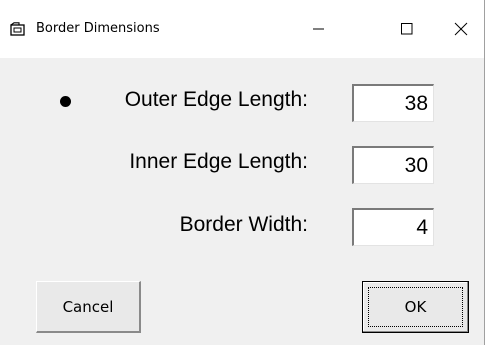 This screenshot has height=345, width=485. I want to click on inner-edge-length-field, so click(393, 165).